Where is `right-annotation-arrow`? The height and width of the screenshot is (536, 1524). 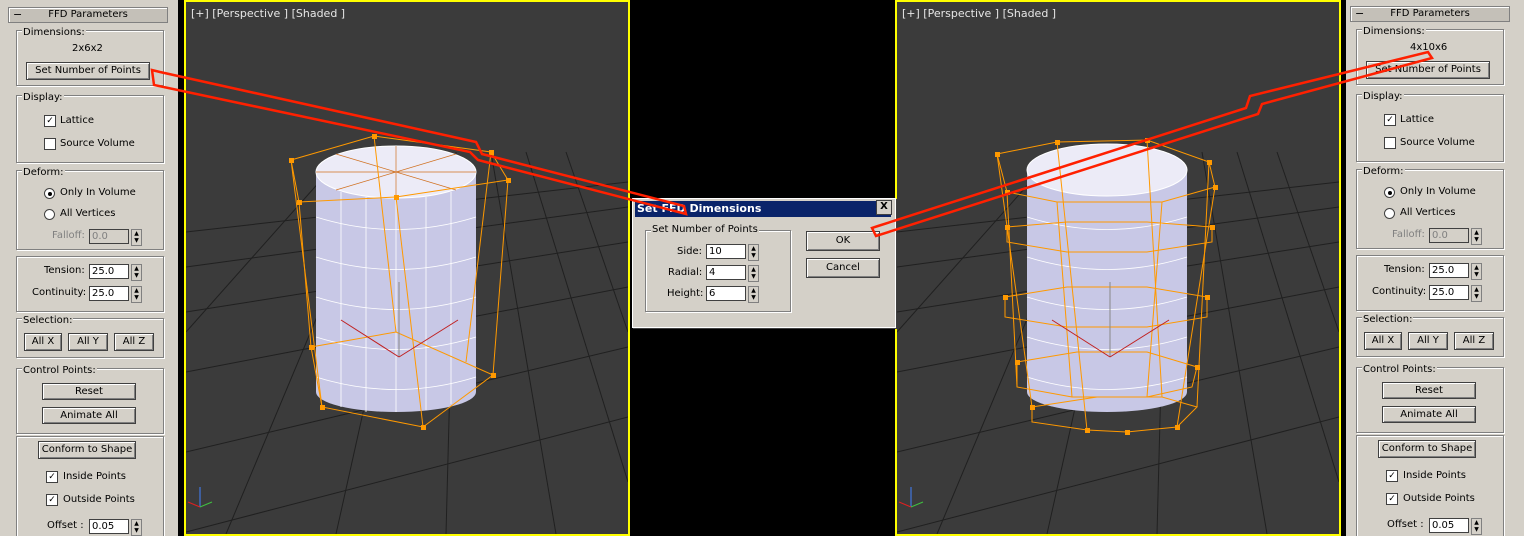
right-annotation-arrow is located at coordinates (1152, 144).